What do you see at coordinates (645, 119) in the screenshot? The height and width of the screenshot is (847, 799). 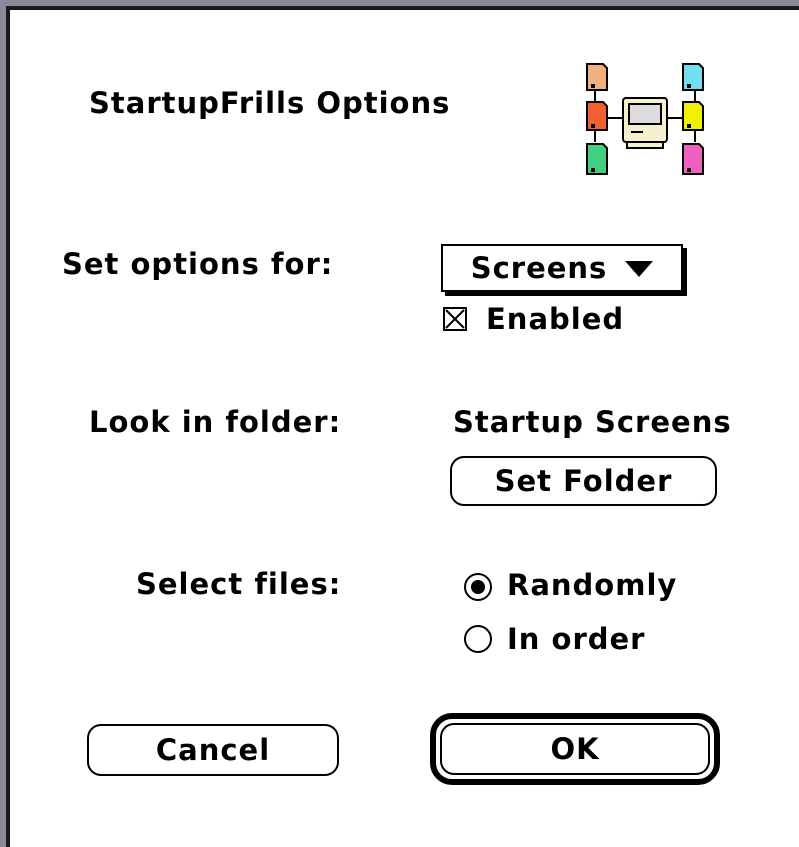 I see `startupfrills-app-icon` at bounding box center [645, 119].